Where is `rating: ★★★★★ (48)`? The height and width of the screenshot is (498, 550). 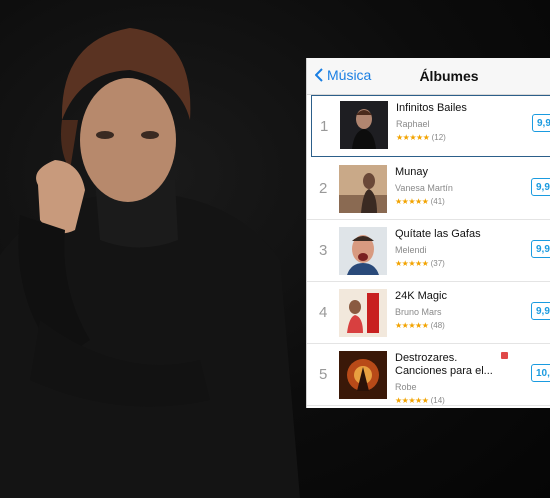 rating: ★★★★★ (48) is located at coordinates (445, 325).